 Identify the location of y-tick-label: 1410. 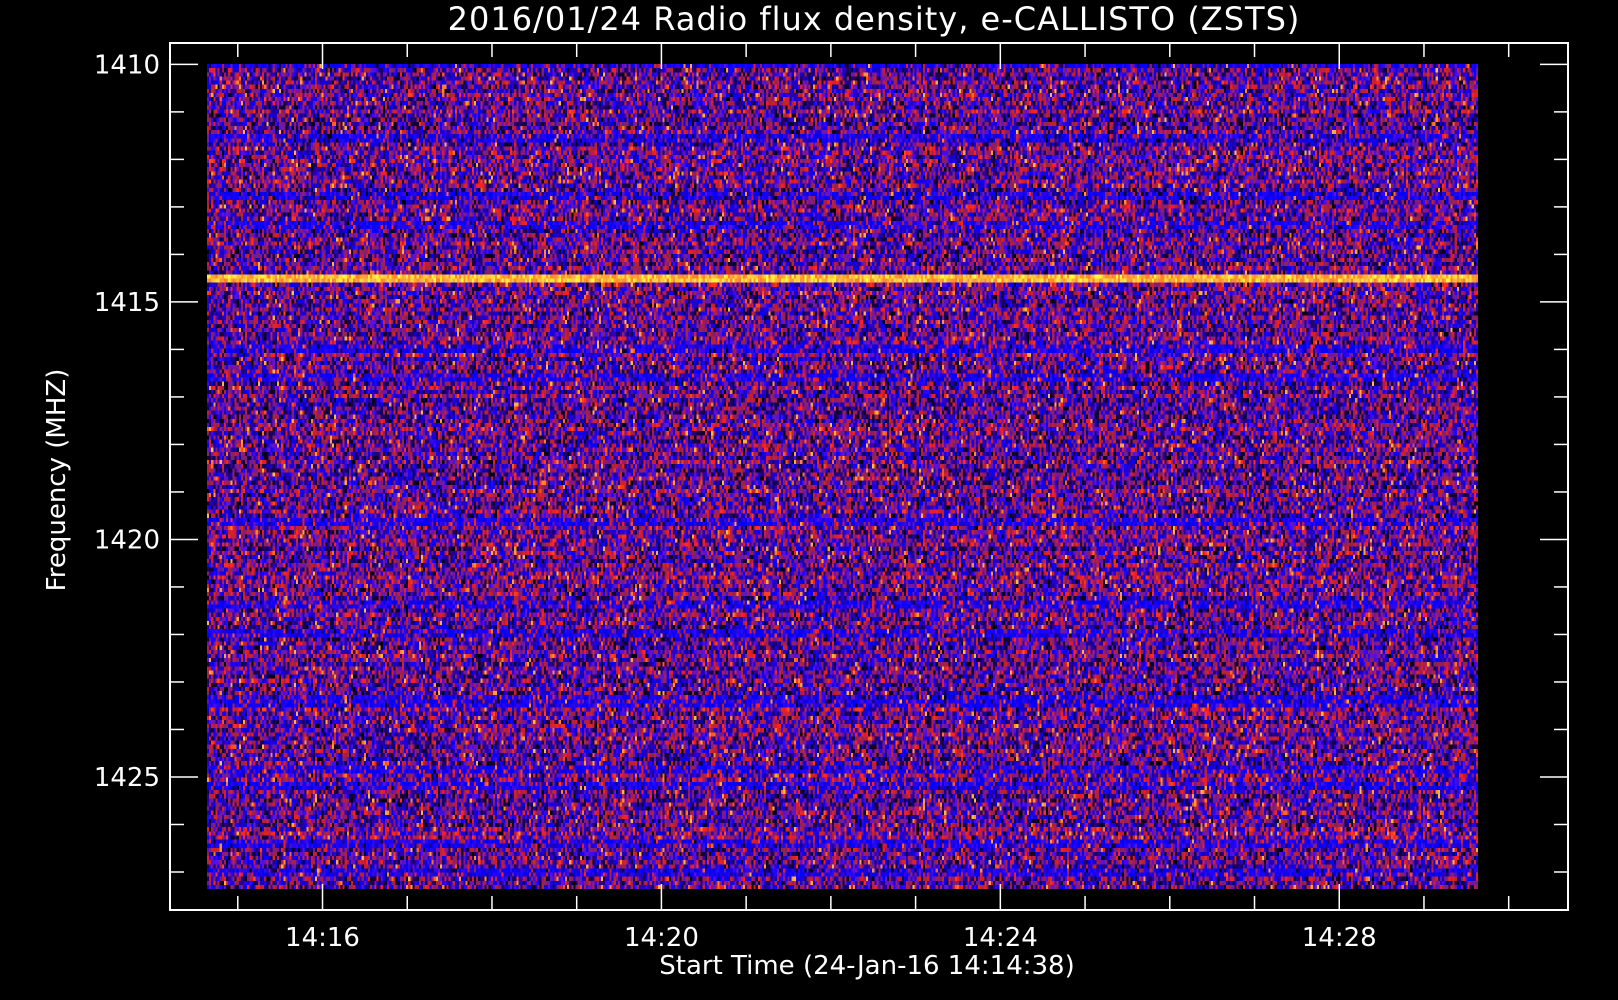
(127, 65).